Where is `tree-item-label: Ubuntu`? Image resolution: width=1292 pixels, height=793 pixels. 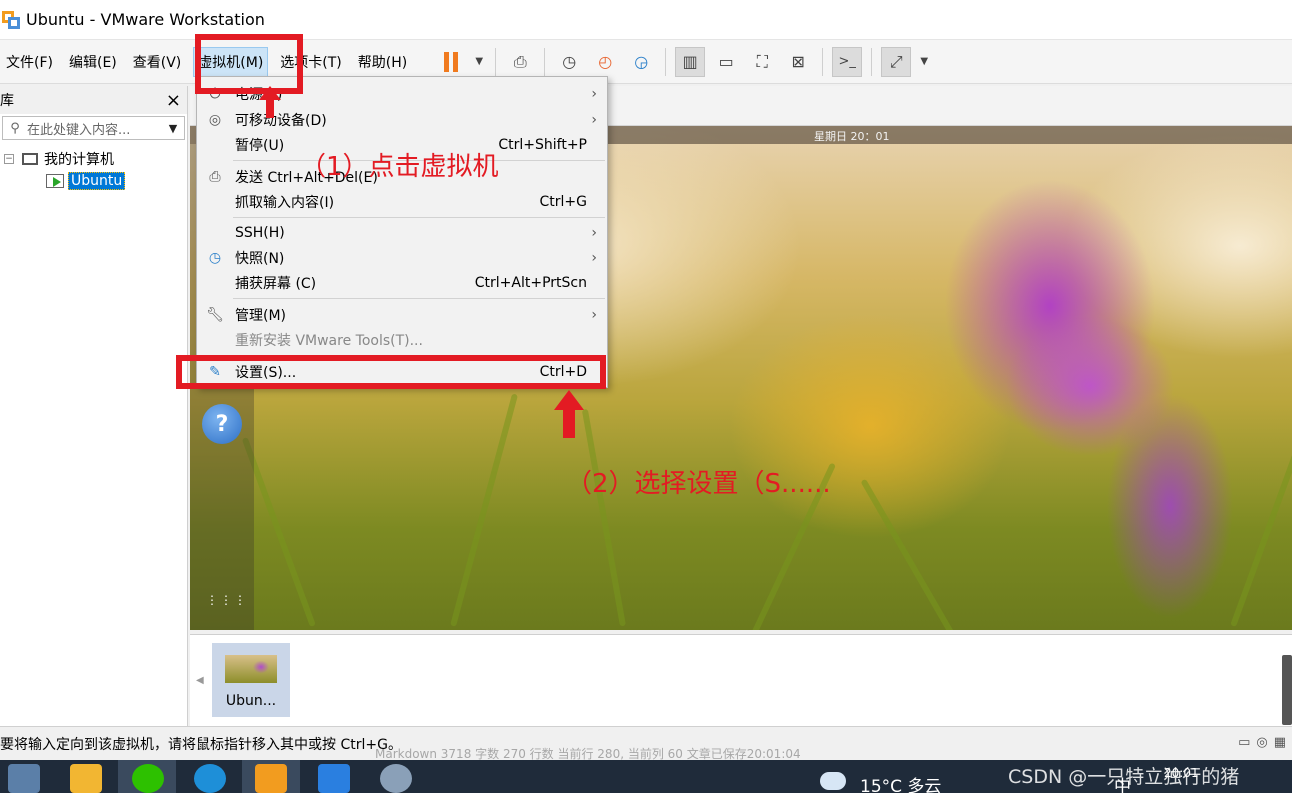
tree-item-label: Ubuntu is located at coordinates (97, 181).